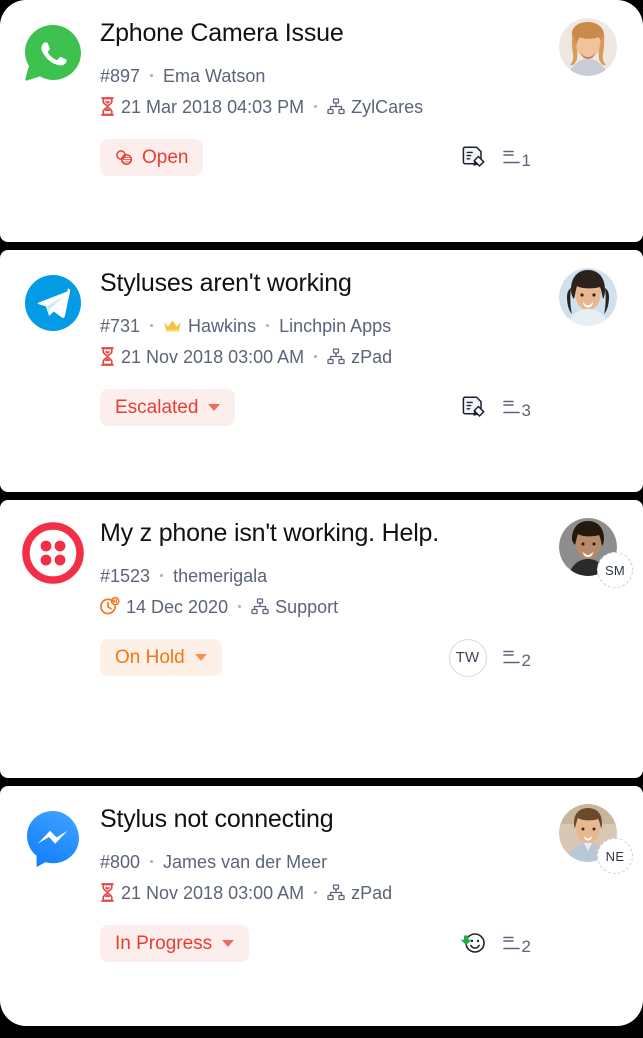 The image size is (643, 1038). Describe the element at coordinates (496, 157) in the screenshot. I see `footer-actions: 1` at that location.